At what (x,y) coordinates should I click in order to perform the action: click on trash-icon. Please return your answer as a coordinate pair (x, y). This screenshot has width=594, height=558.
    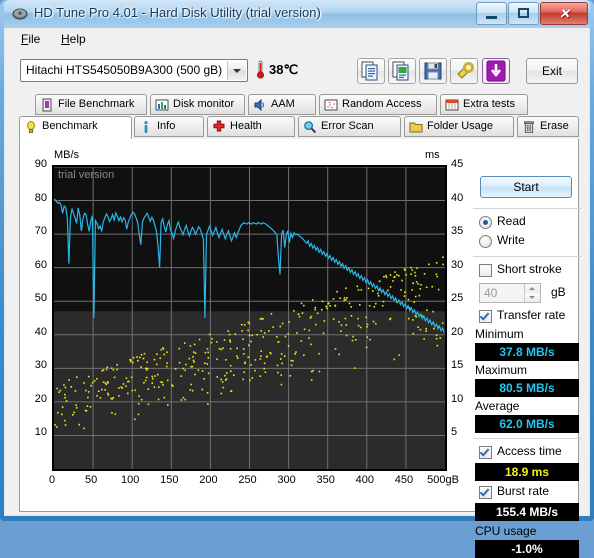
    Looking at the image, I should click on (529, 127).